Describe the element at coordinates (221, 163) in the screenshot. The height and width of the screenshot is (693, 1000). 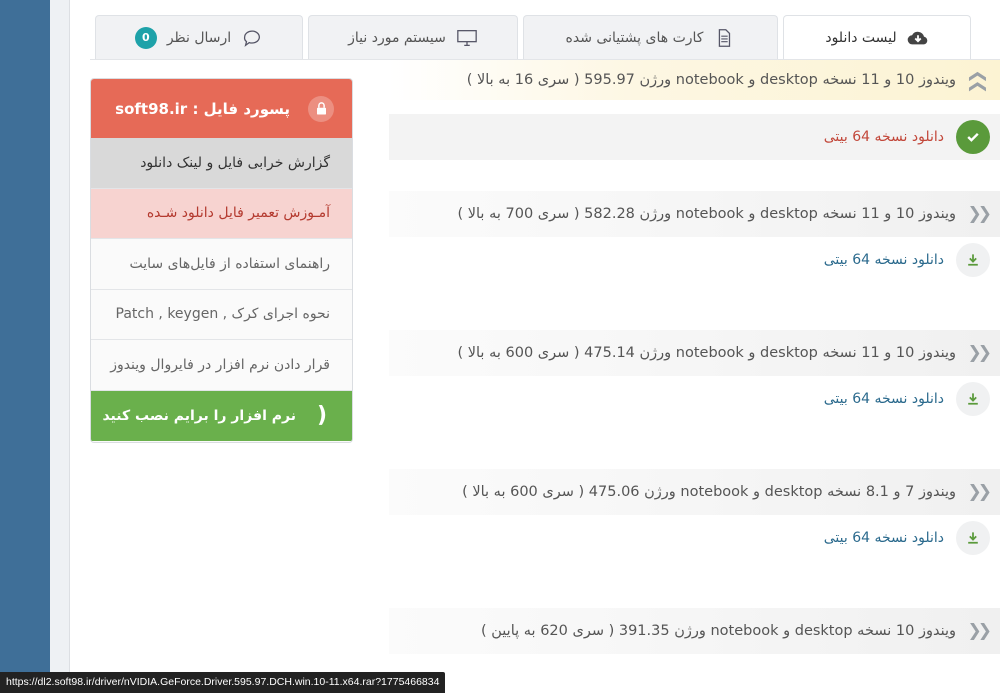
I see `sidebar-item-report-broken: گزارش خرابی فایل و لینک دانلود` at that location.